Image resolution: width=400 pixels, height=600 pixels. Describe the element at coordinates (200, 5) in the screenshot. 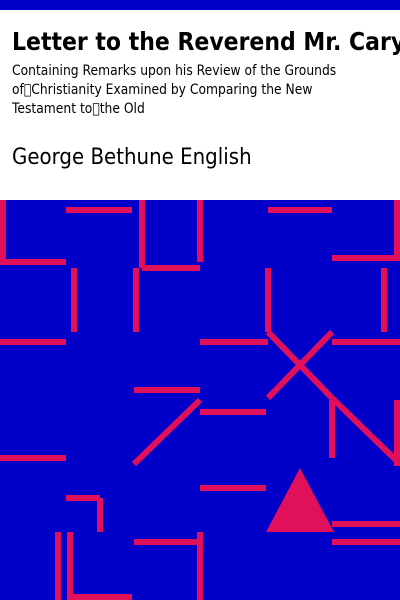

I see `top-color-bar` at that location.